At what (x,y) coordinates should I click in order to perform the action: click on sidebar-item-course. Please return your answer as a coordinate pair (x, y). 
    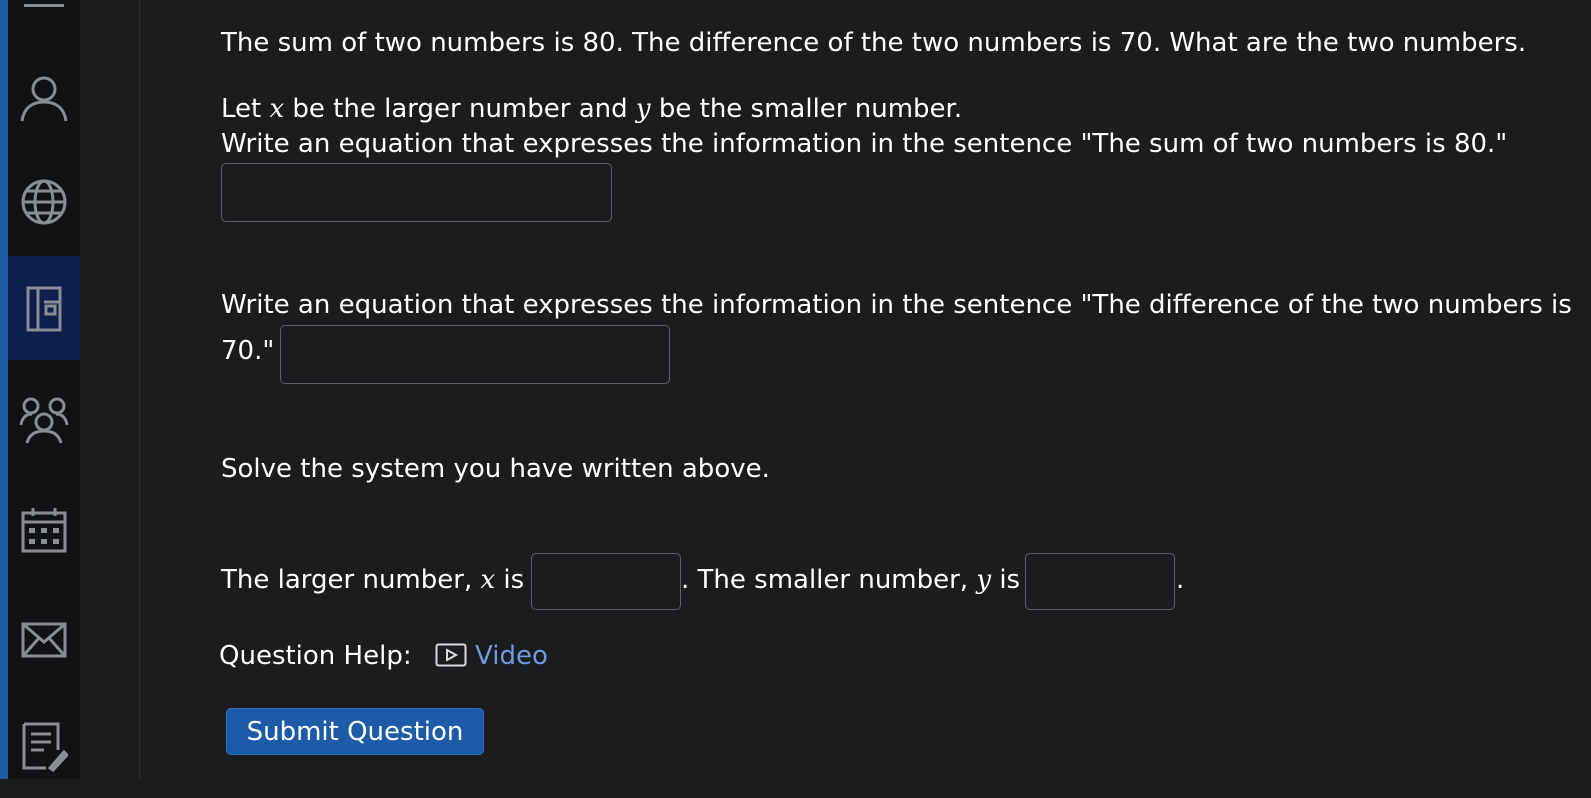
    Looking at the image, I should click on (44, 308).